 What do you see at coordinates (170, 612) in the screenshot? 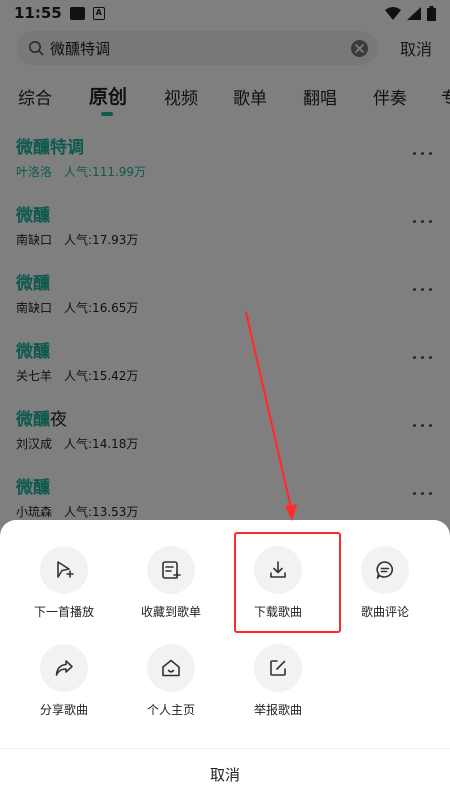
I see `action-label: 收藏到歌单` at bounding box center [170, 612].